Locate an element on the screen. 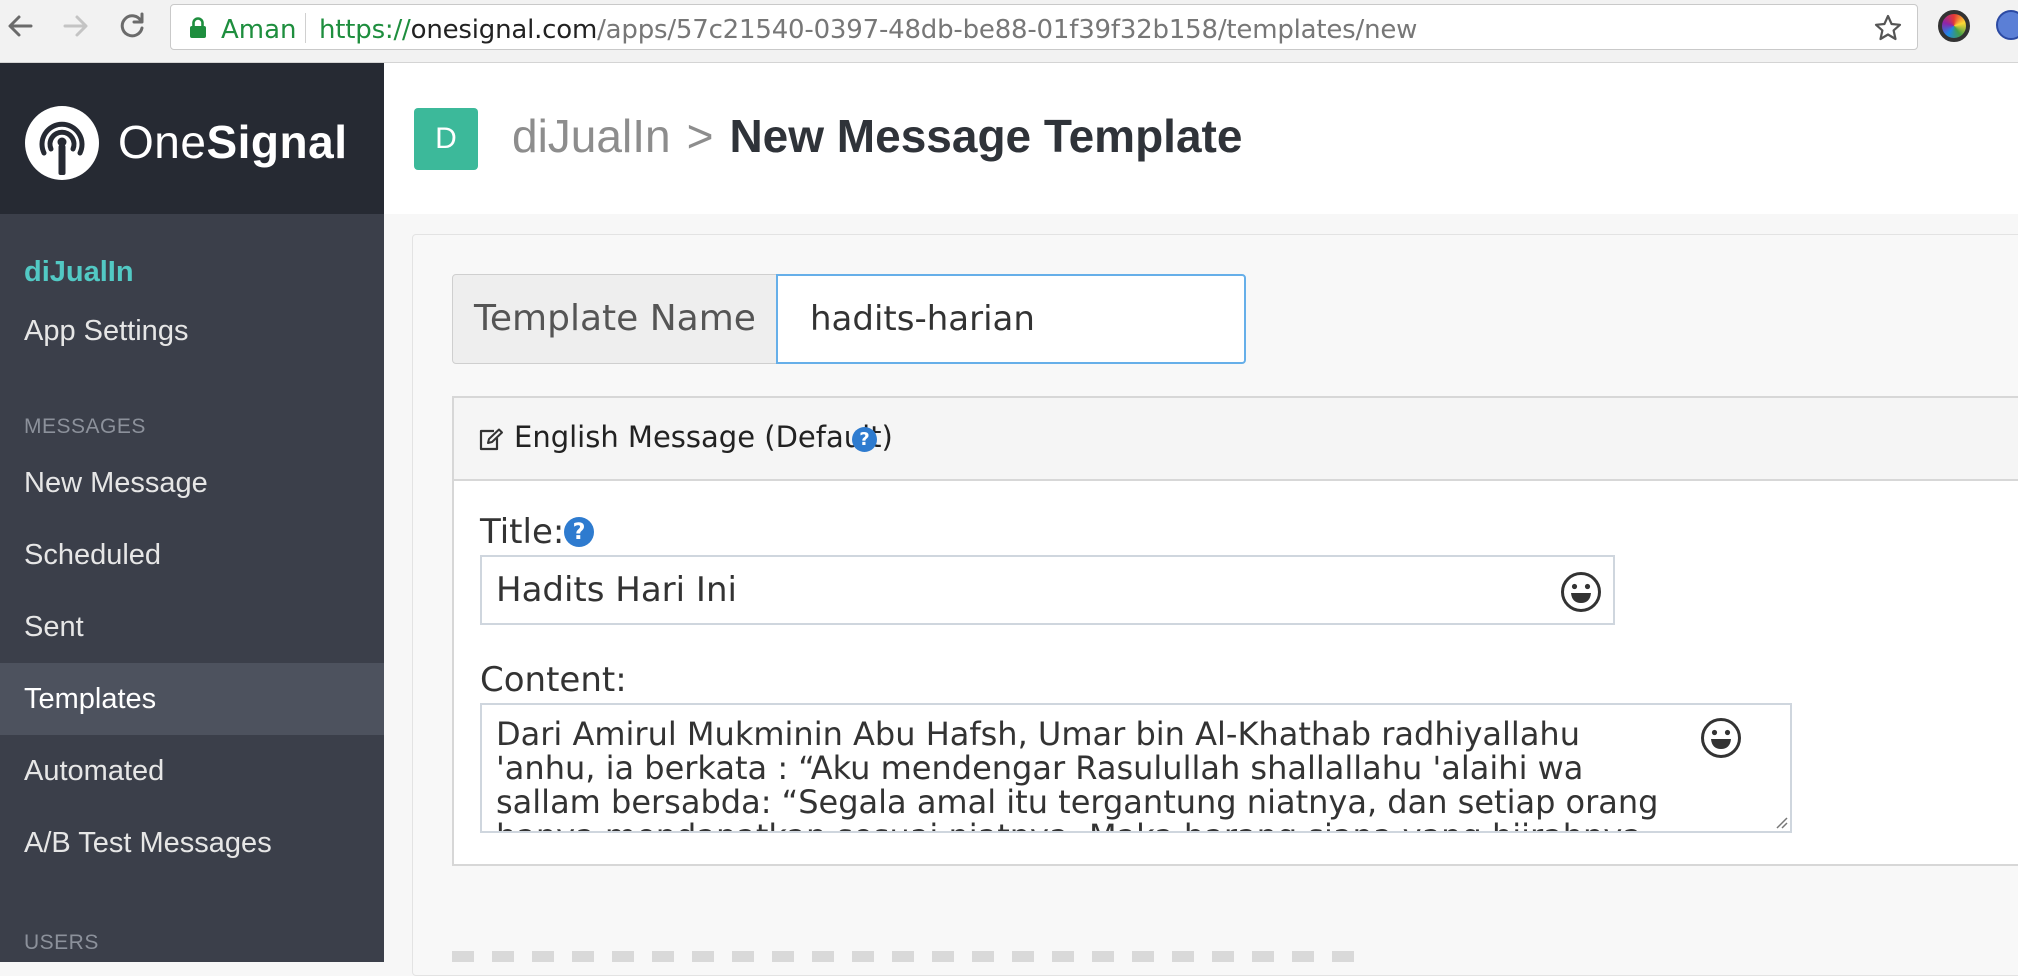 This screenshot has height=976, width=2018. brand-name-one: One is located at coordinates (162, 142).